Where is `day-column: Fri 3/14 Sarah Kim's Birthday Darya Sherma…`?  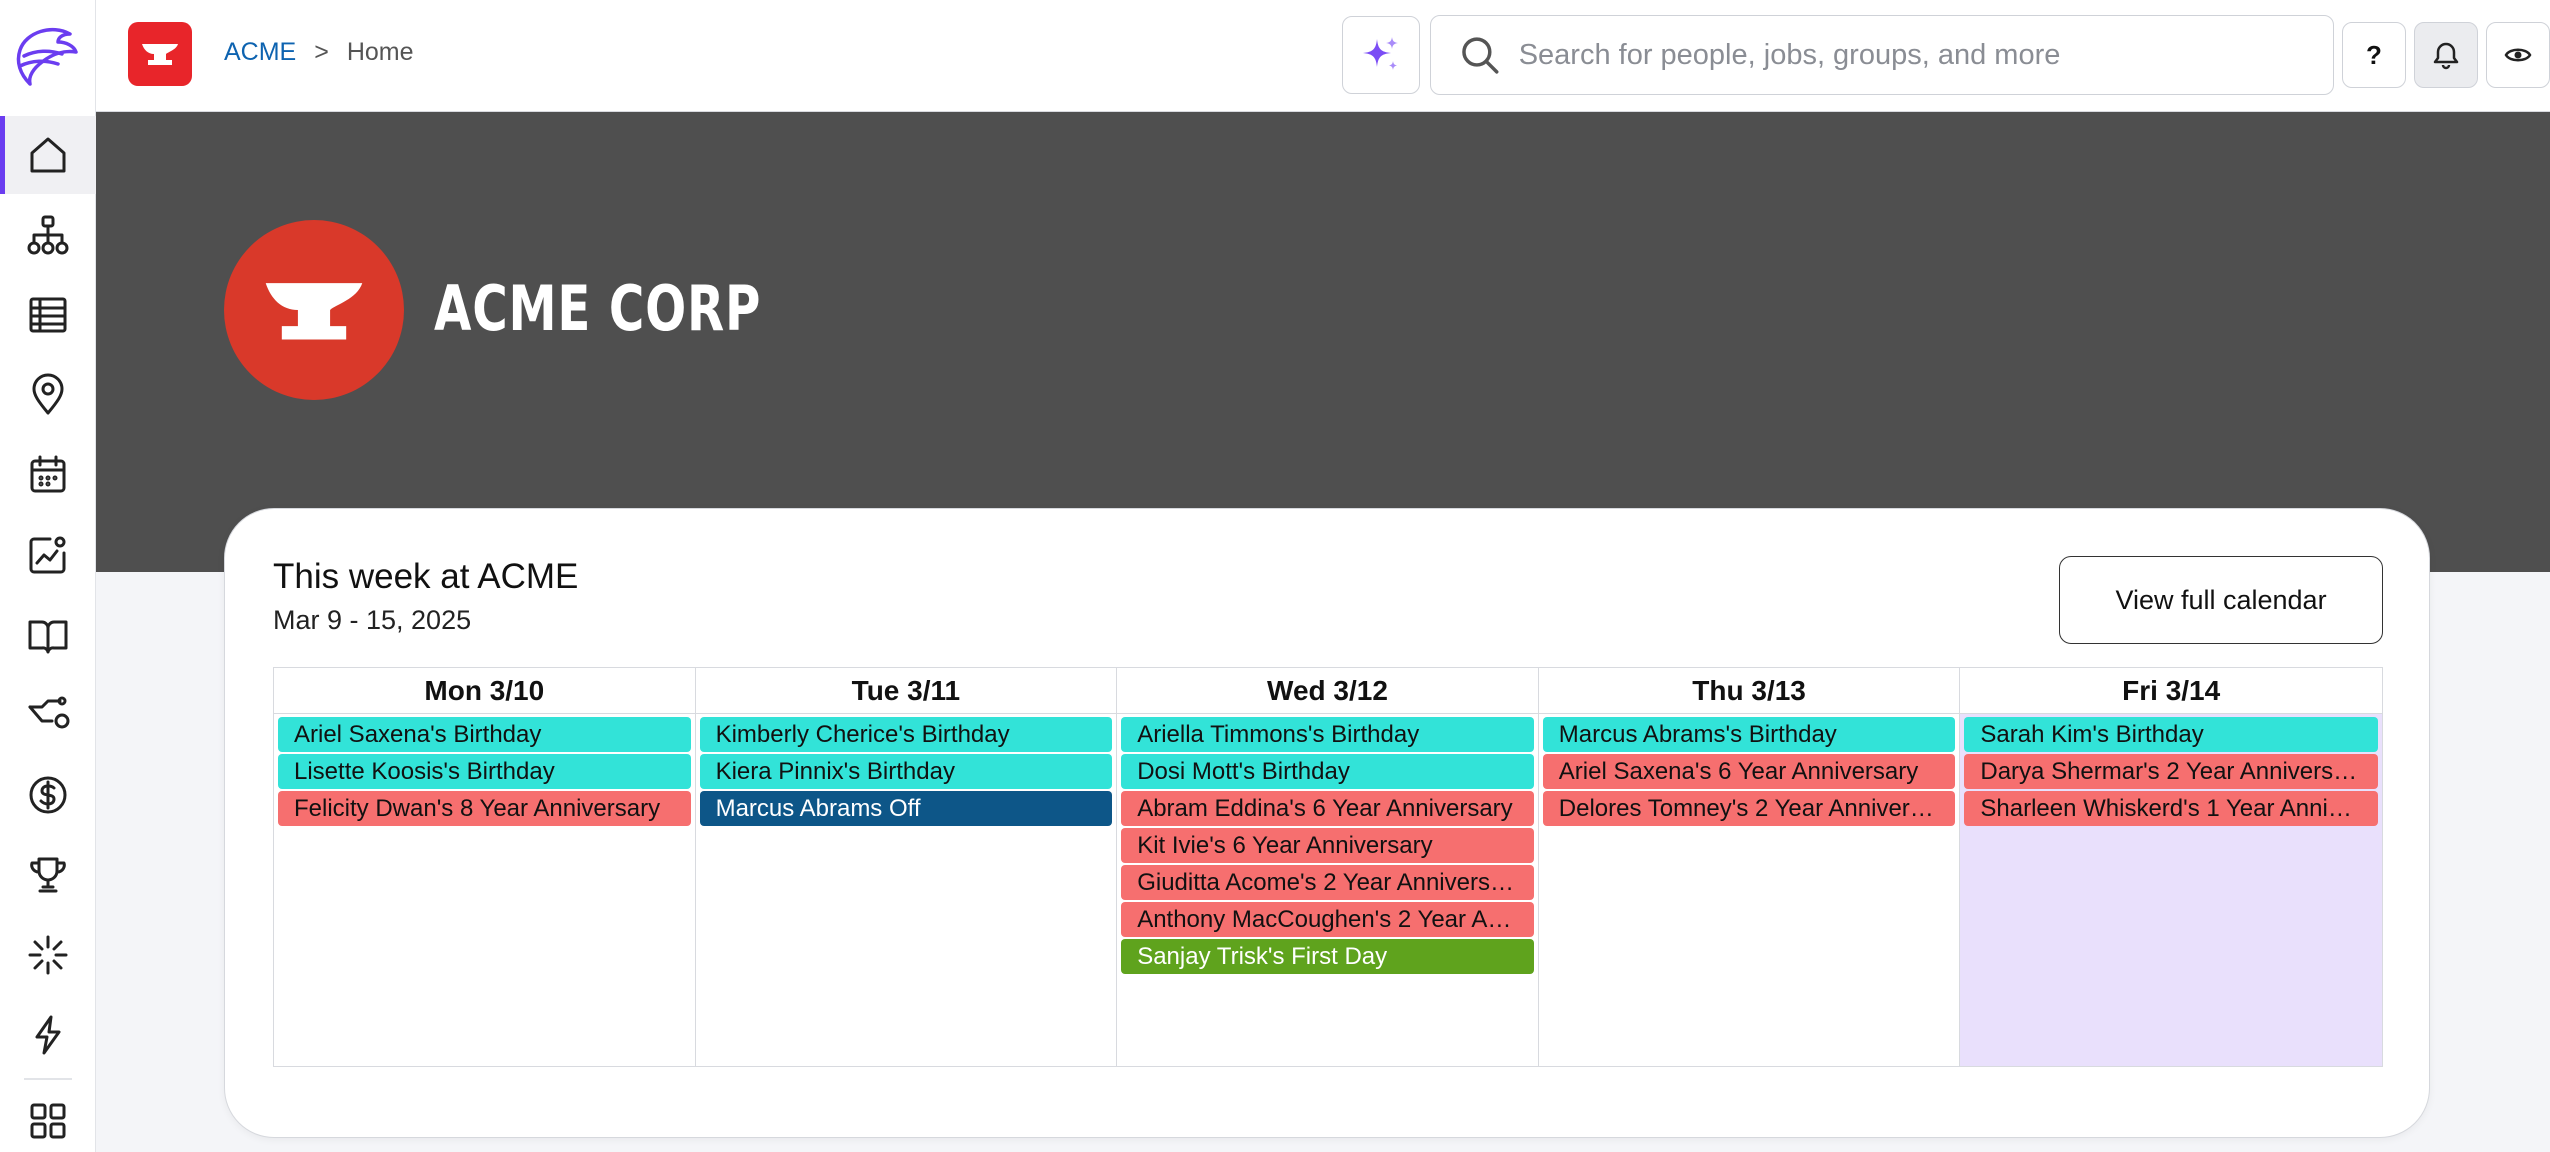
day-column: Fri 3/14 Sarah Kim's Birthday Darya Sherma… is located at coordinates (2171, 867).